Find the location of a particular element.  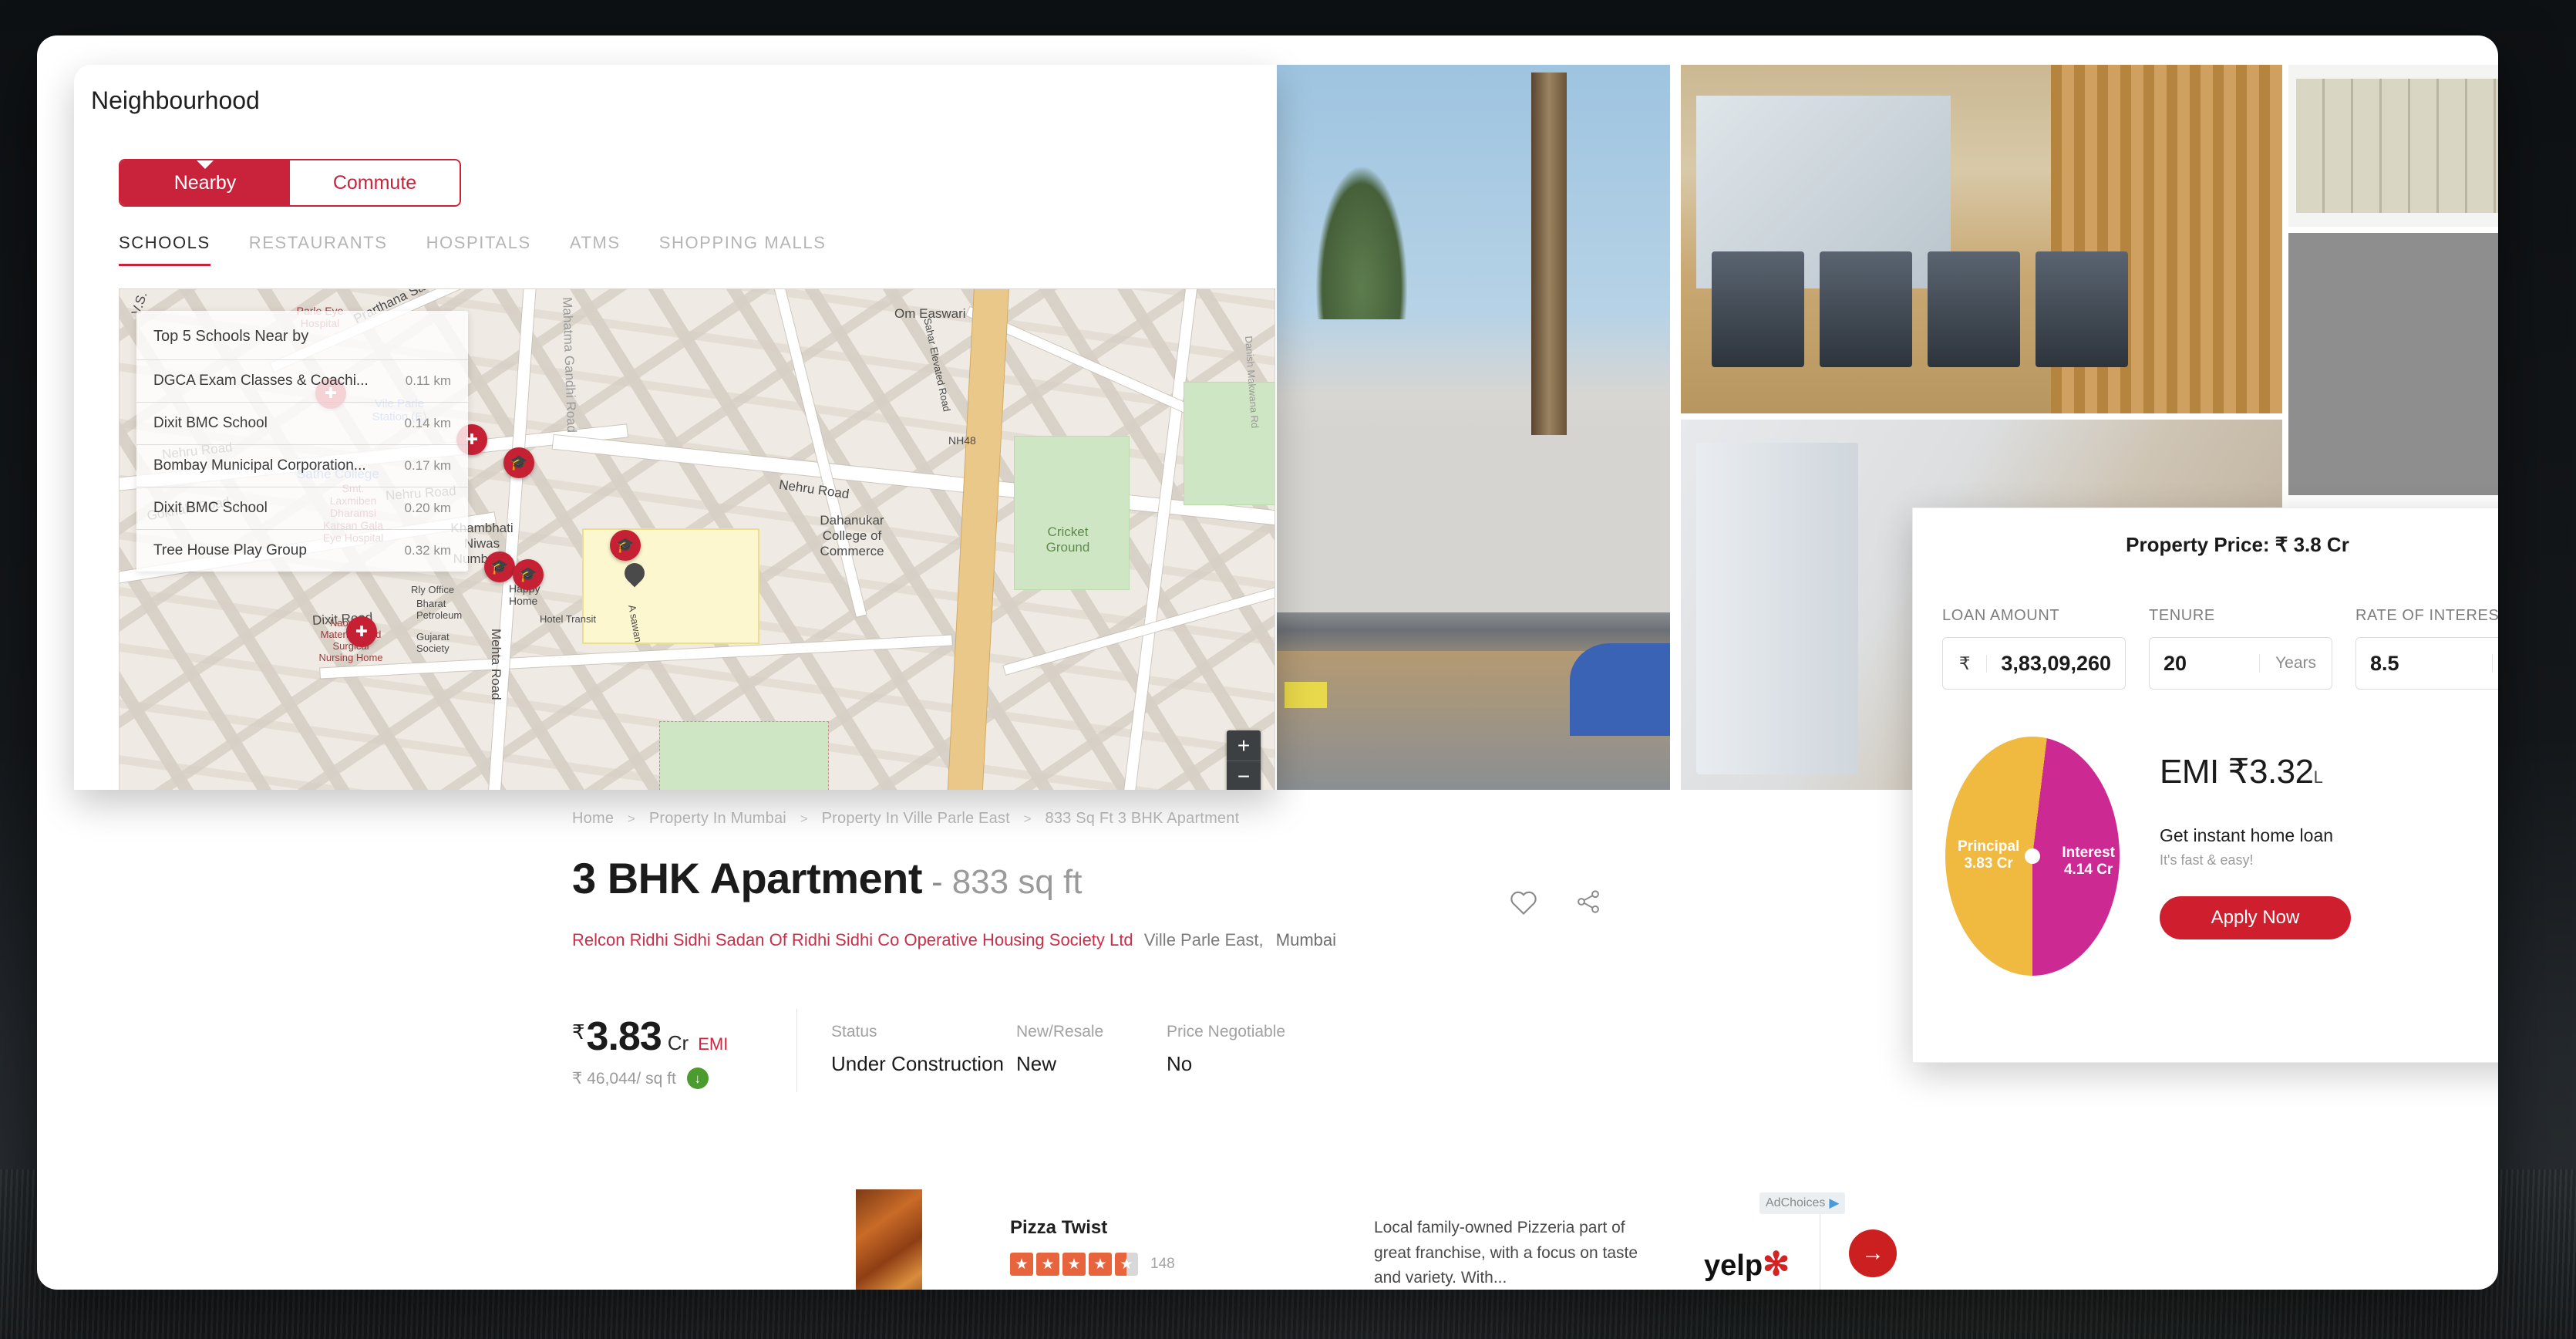

list-item: Tree House Play Group 0.32 km is located at coordinates (302, 550).